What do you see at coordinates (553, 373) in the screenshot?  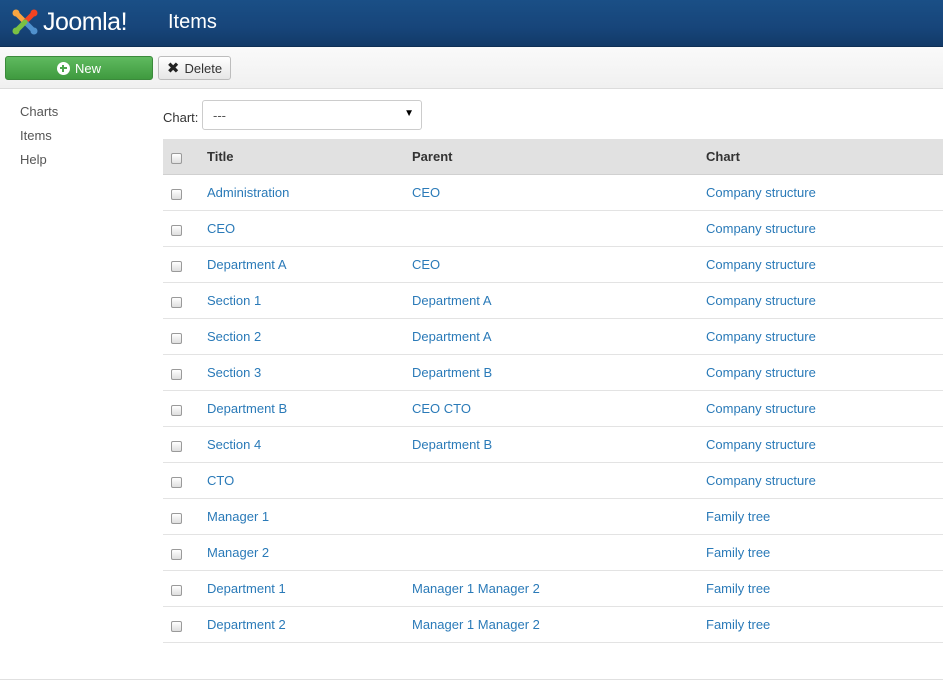 I see `table-row: Section 3 Department B Company structure` at bounding box center [553, 373].